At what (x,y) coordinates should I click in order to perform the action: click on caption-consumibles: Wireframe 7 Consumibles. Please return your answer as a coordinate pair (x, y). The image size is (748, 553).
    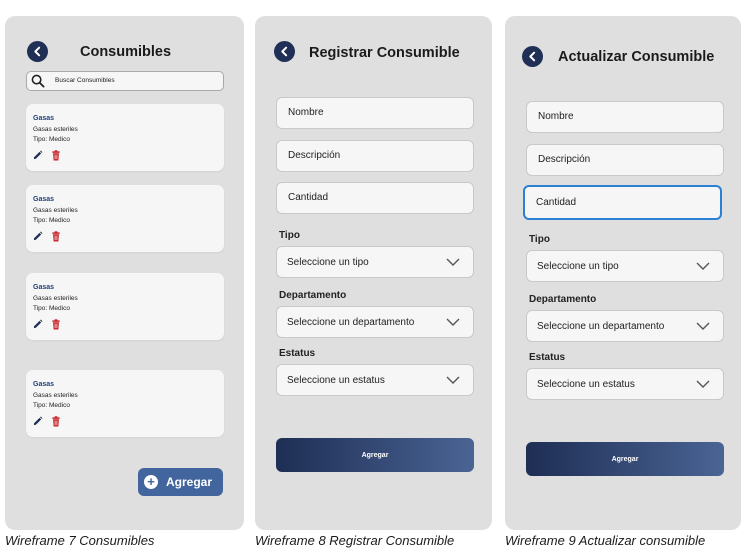
    Looking at the image, I should click on (80, 540).